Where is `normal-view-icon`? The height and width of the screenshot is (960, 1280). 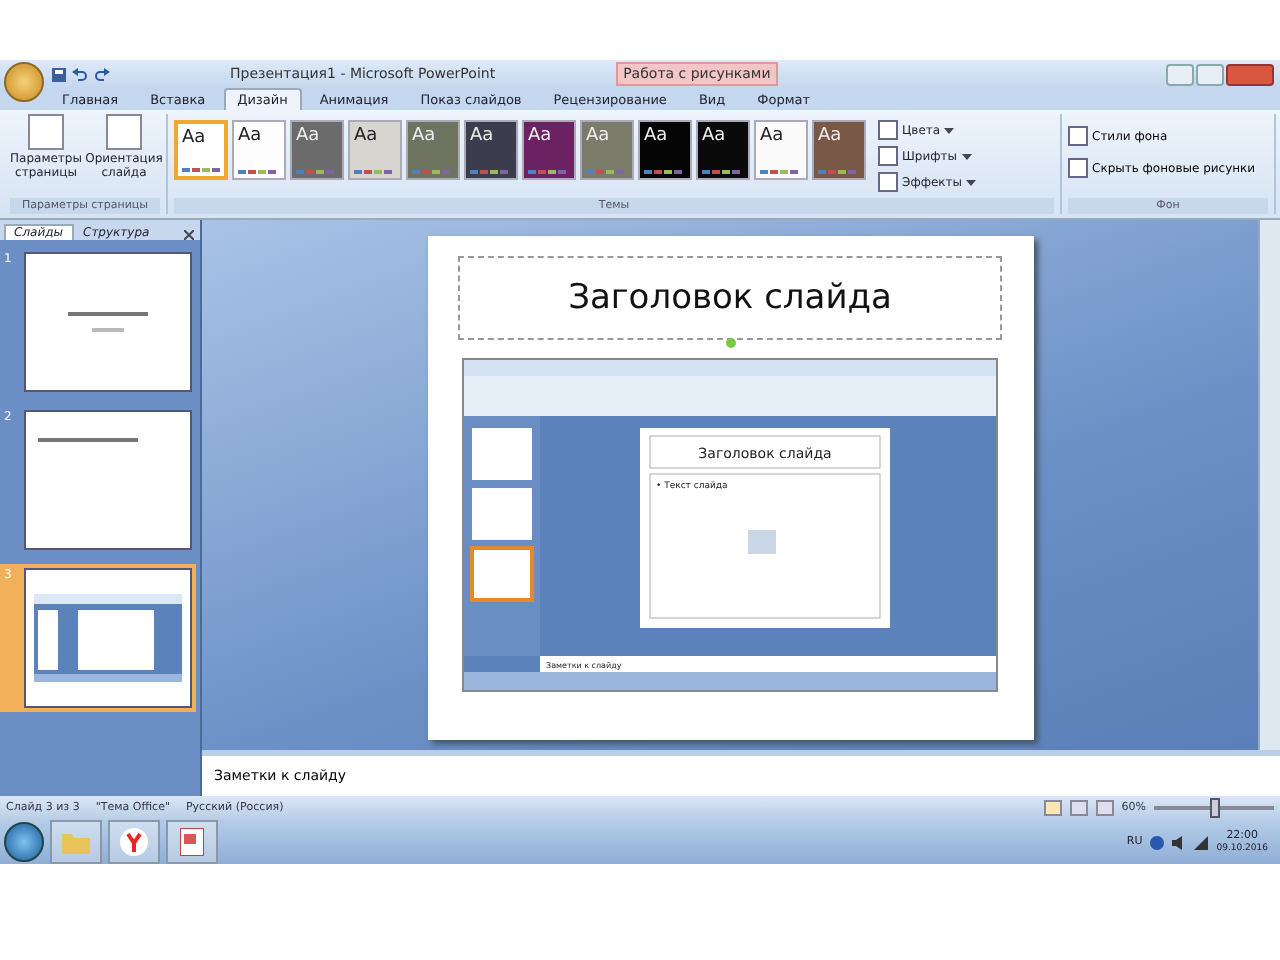
normal-view-icon is located at coordinates (1052, 808).